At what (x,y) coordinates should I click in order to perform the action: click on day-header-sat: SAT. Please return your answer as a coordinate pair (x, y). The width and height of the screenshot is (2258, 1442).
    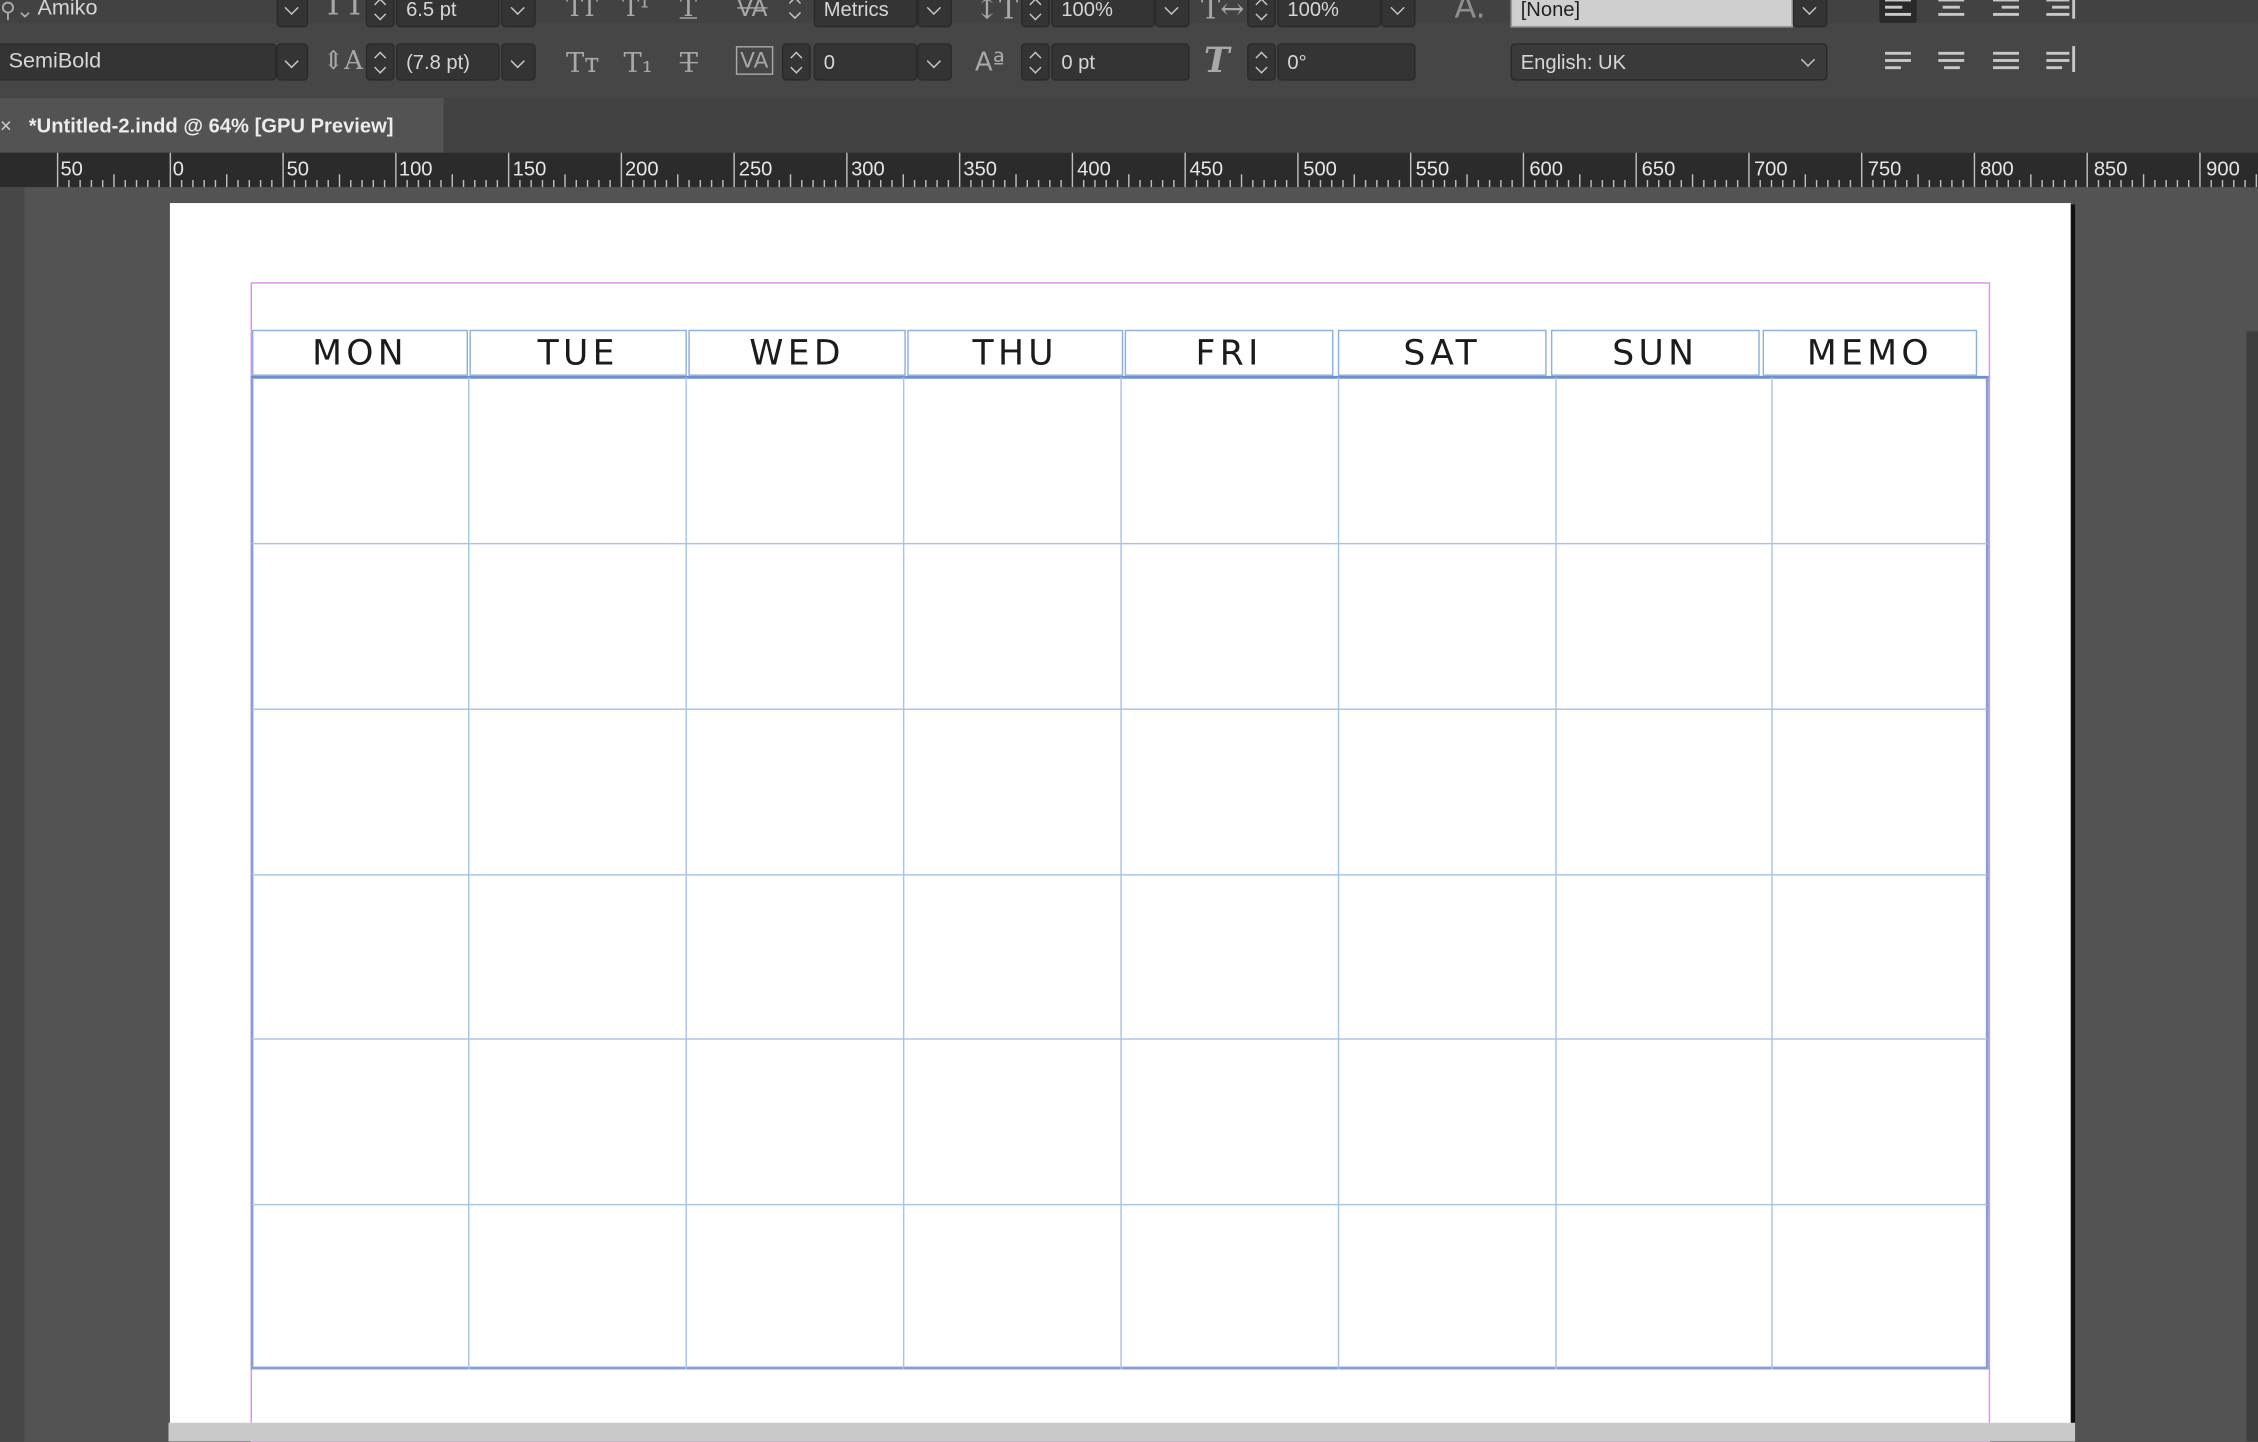
    Looking at the image, I should click on (1442, 352).